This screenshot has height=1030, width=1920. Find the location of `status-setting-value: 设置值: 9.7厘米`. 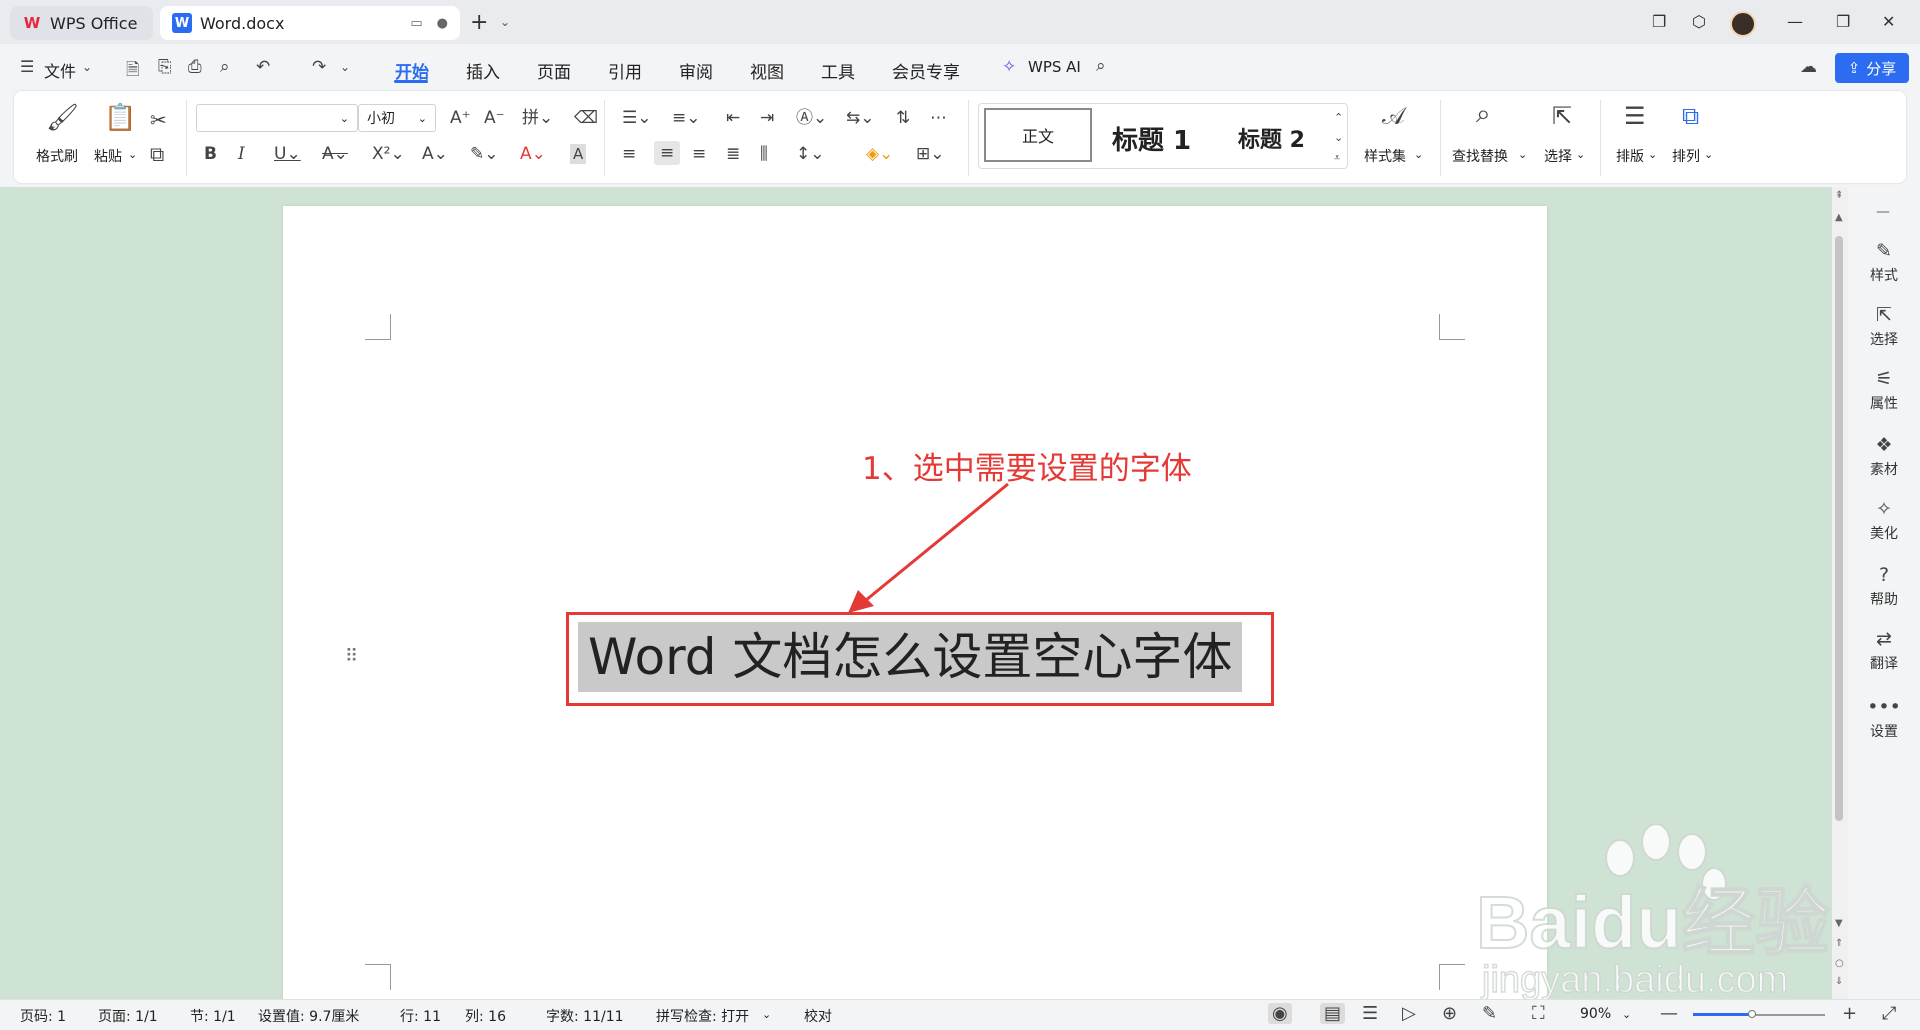

status-setting-value: 设置值: 9.7厘米 is located at coordinates (308, 1016).